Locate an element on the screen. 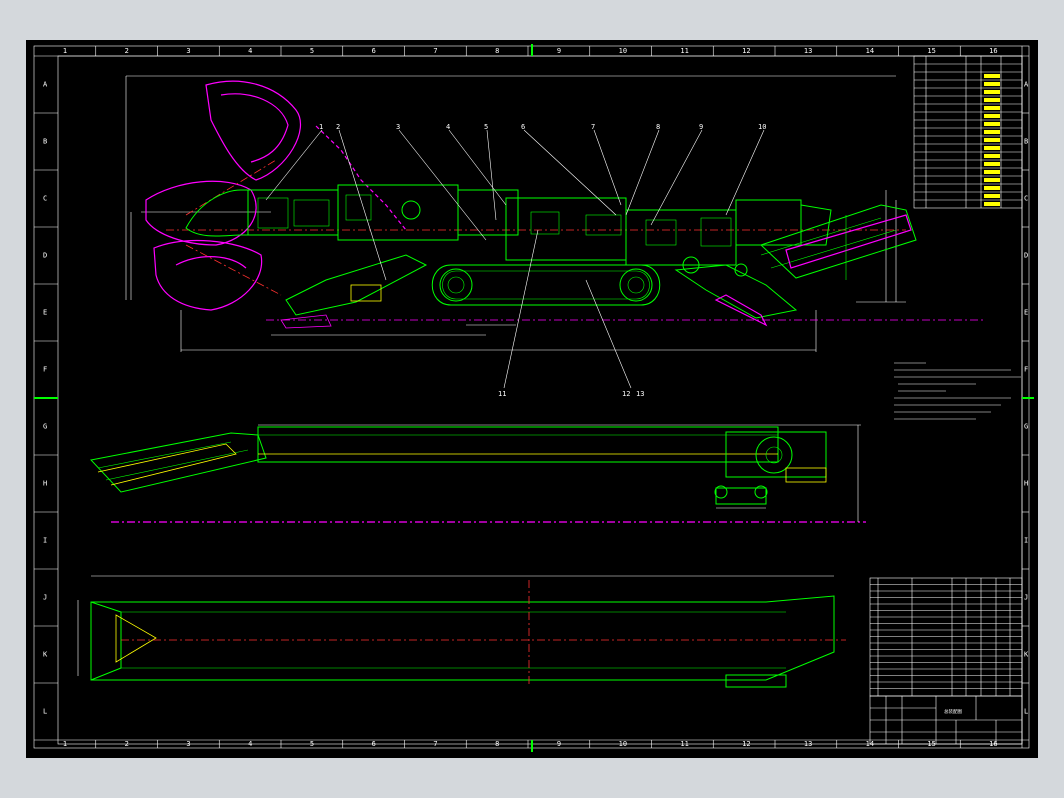 The width and height of the screenshot is (1064, 798). column-marker-top-14: 14 is located at coordinates (870, 51).